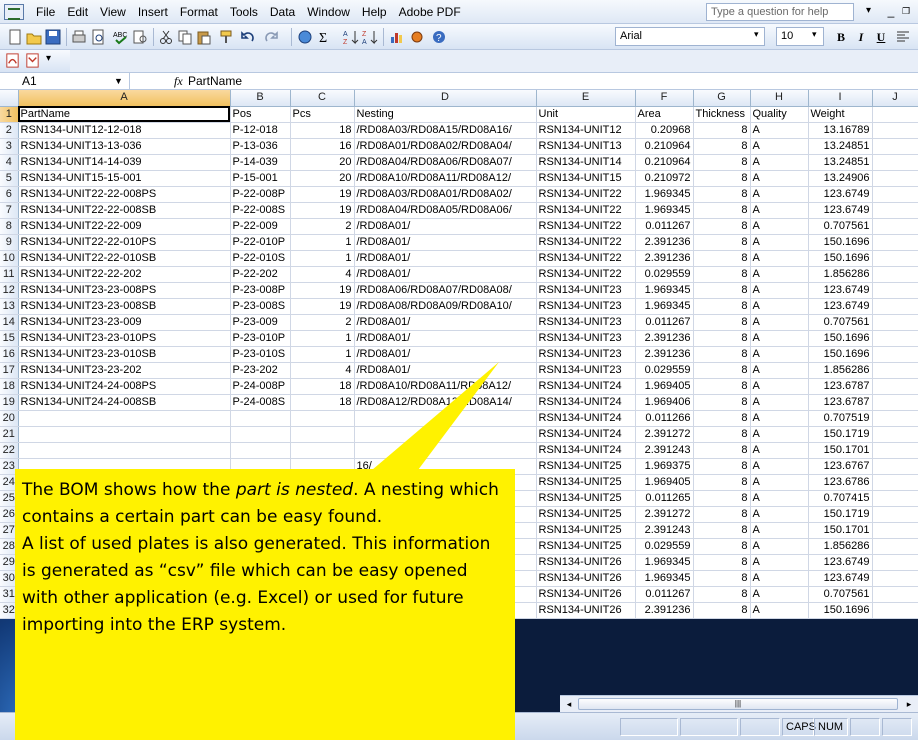 This screenshot has width=918, height=740. I want to click on row-header: 2, so click(9, 130).